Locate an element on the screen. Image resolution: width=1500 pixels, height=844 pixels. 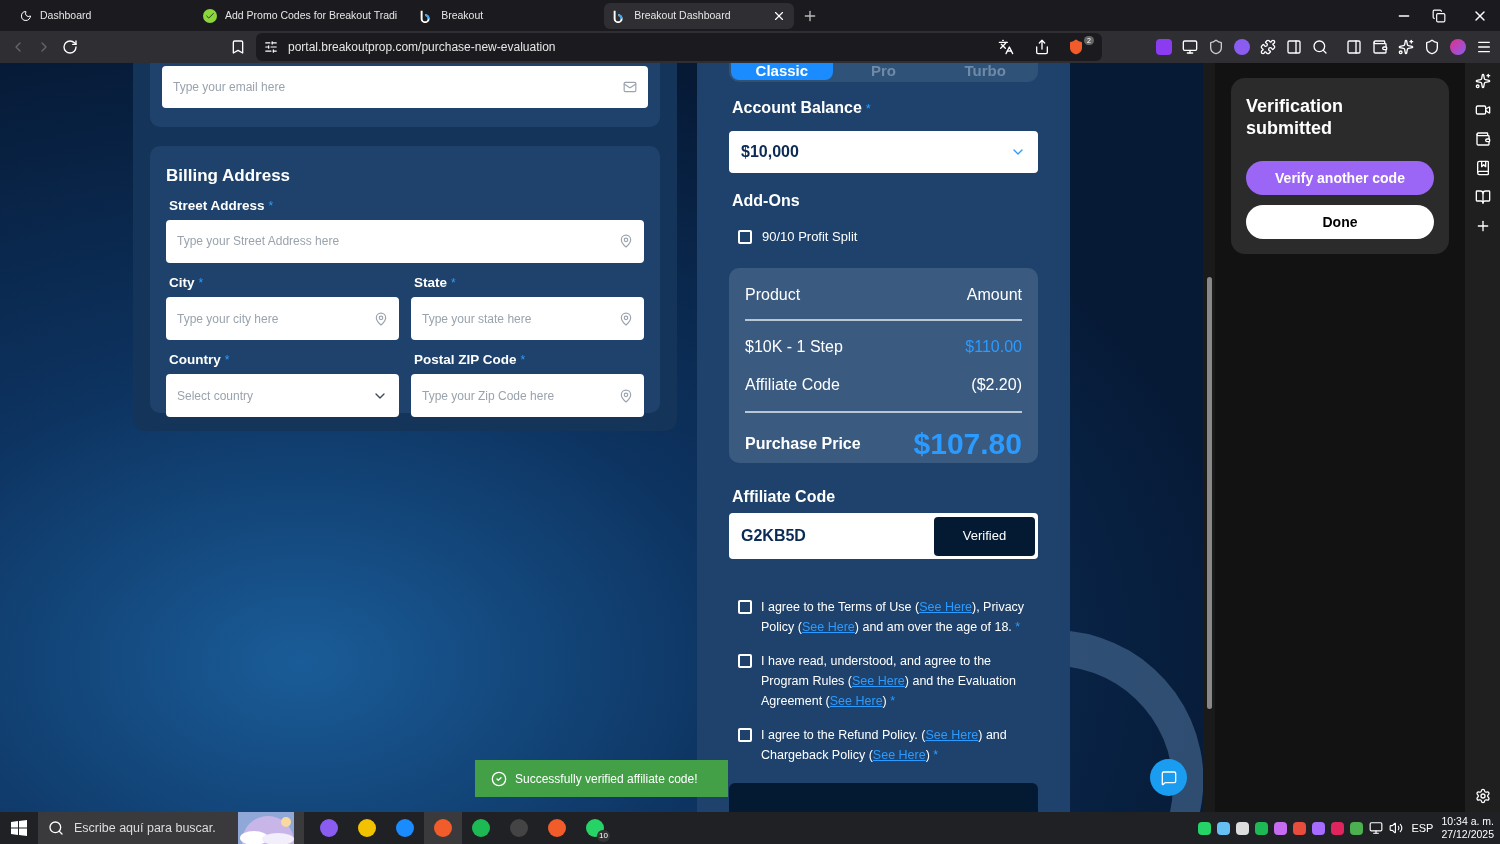
field-label: Street Address is located at coordinates (217, 205).